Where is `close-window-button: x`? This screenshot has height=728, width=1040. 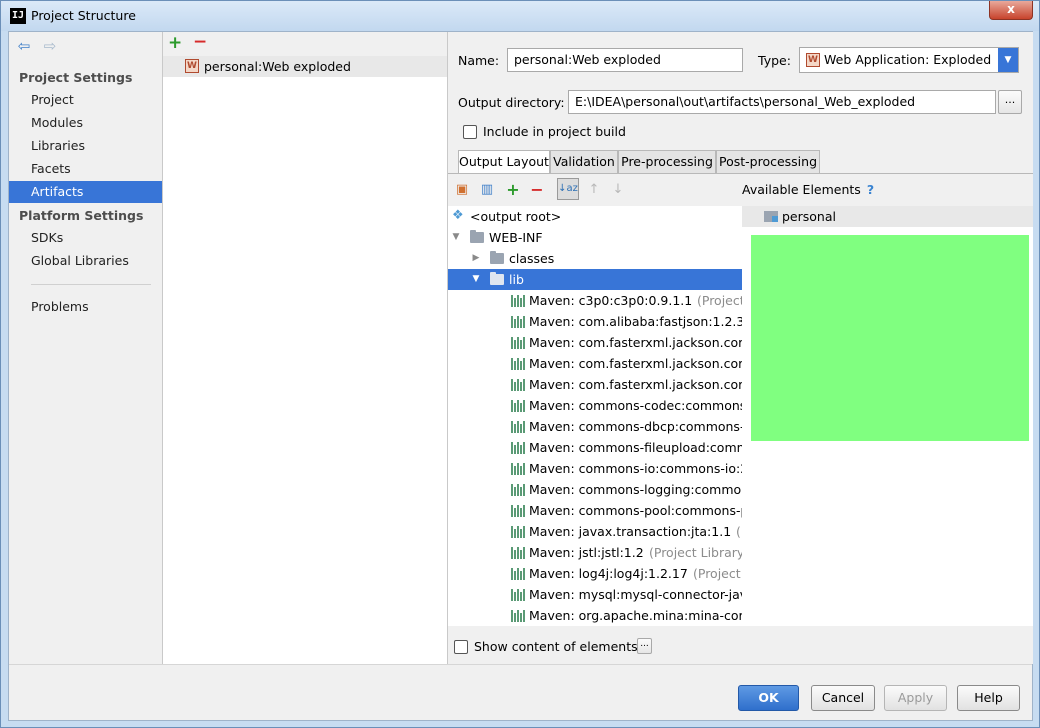
close-window-button: x is located at coordinates (1011, 10).